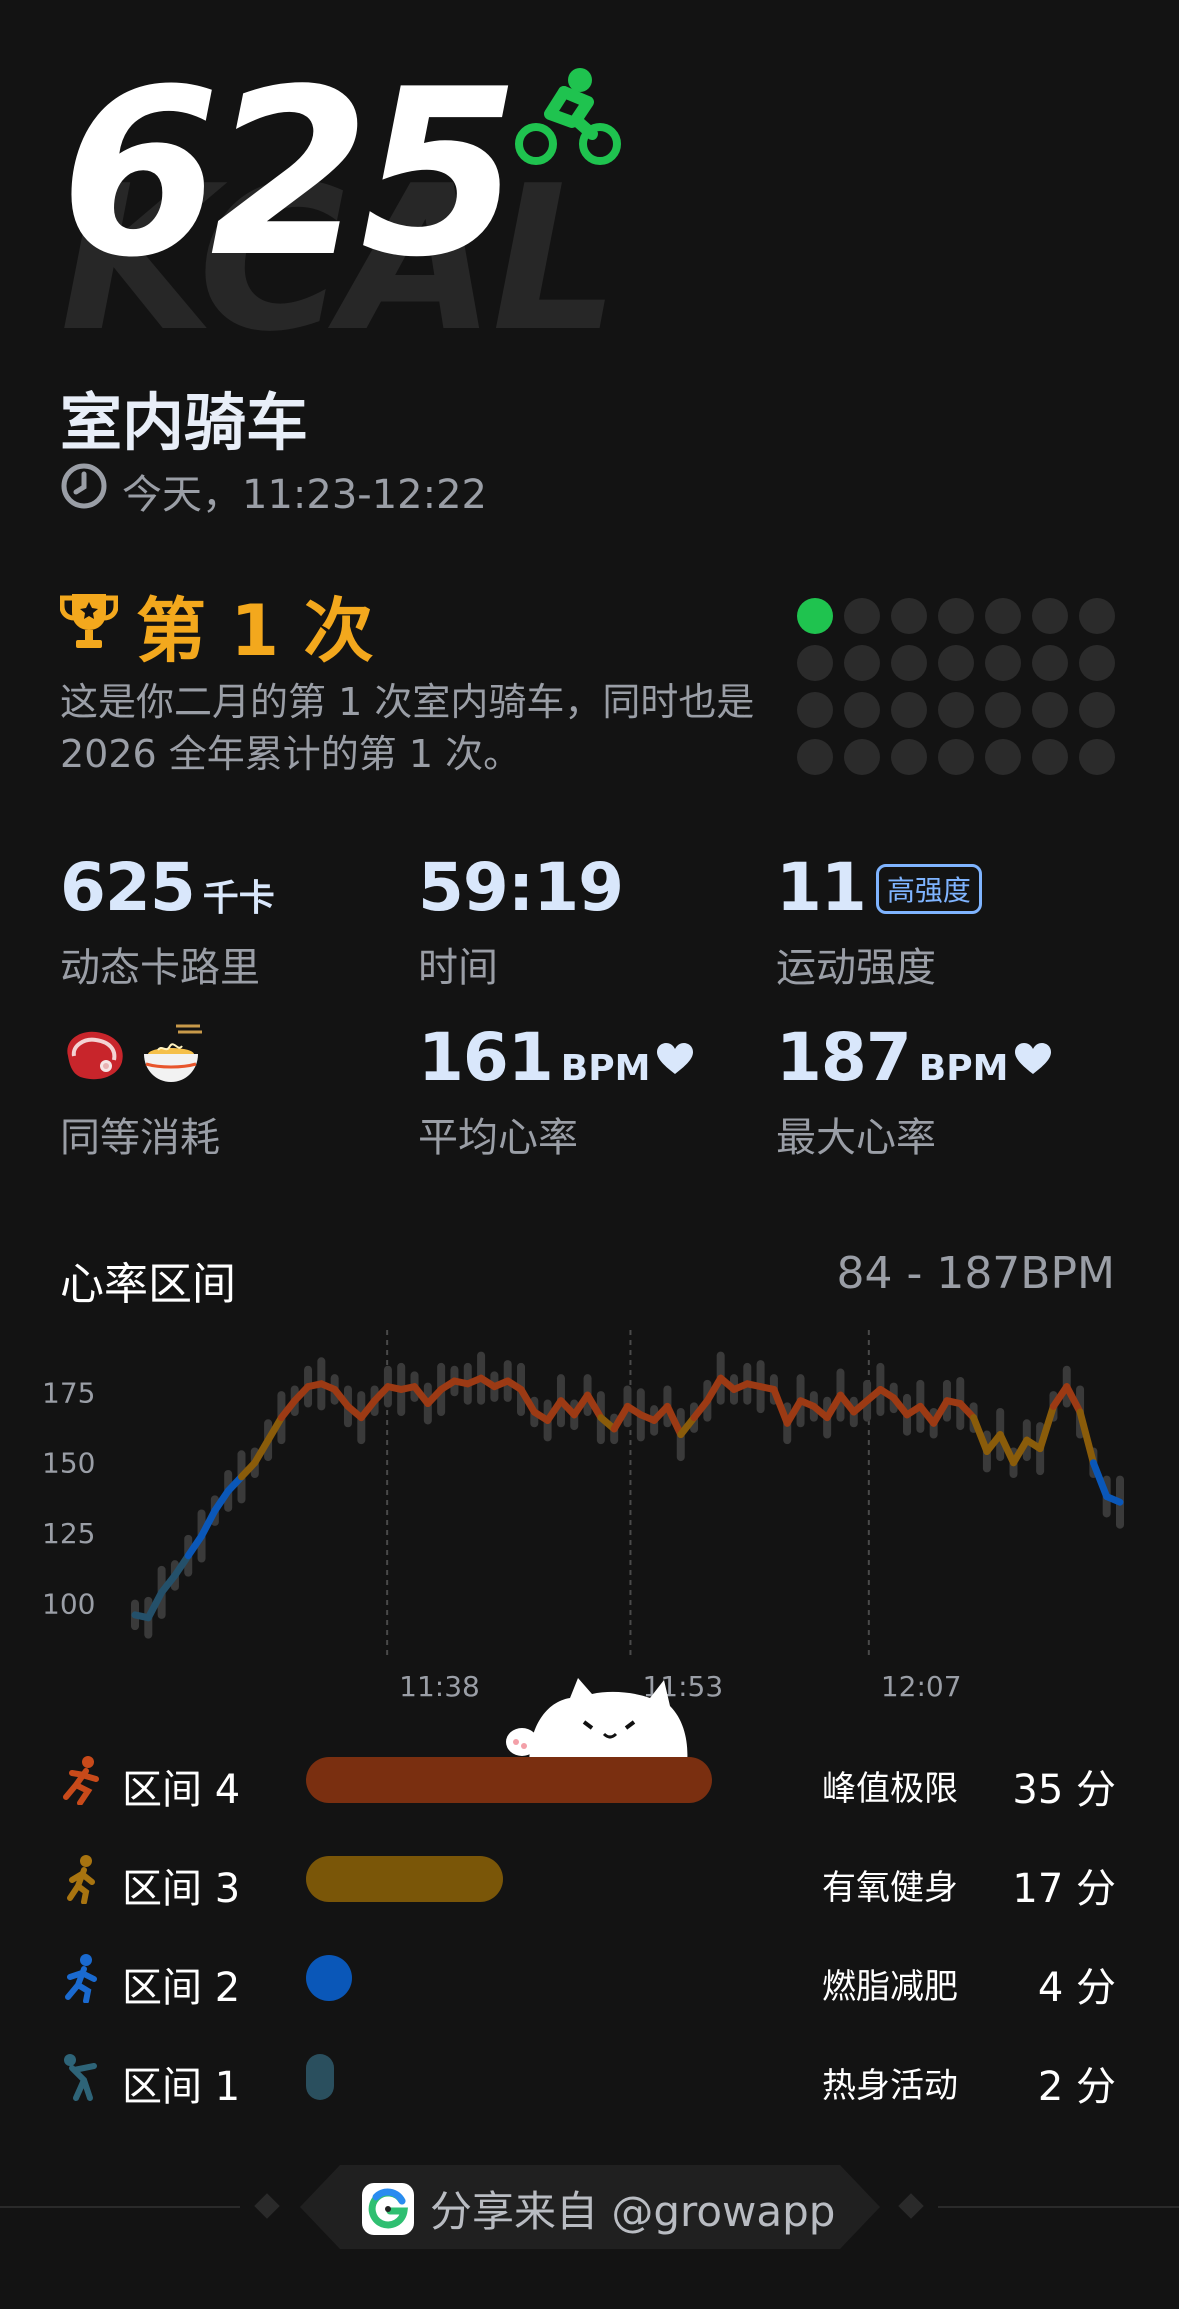 This screenshot has height=2309, width=1179. Describe the element at coordinates (458, 968) in the screenshot. I see `stat-duration-label: 时间` at that location.